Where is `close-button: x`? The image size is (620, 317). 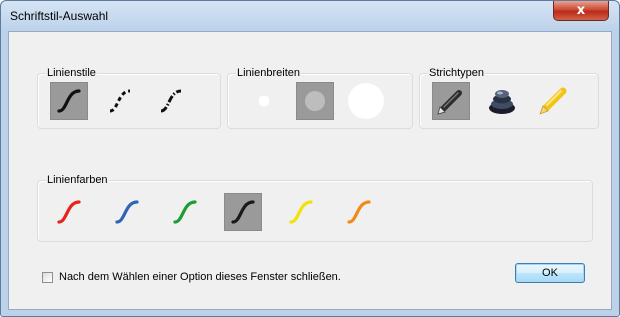
close-button: x is located at coordinates (581, 11).